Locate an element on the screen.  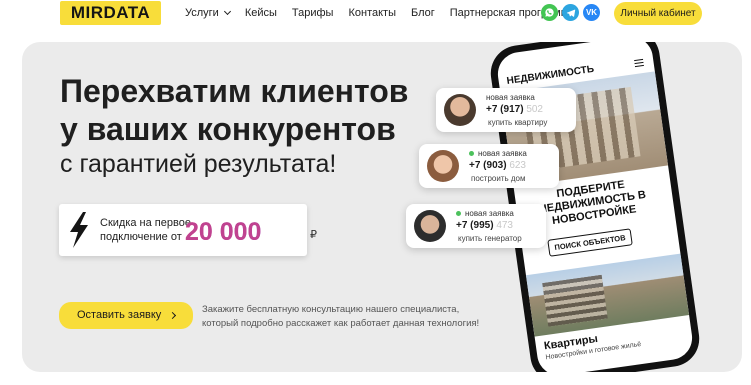
search-objects-button: ПОИСК ОБЪЕКТОВ is located at coordinates (590, 242).